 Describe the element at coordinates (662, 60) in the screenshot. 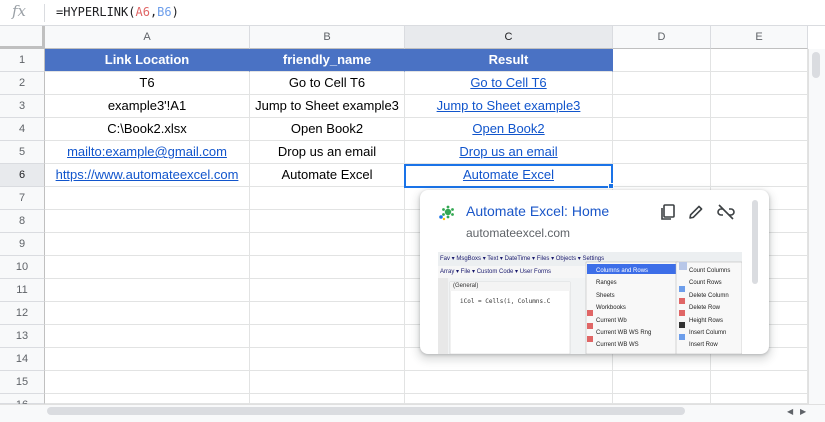

I see `cell-d1` at that location.